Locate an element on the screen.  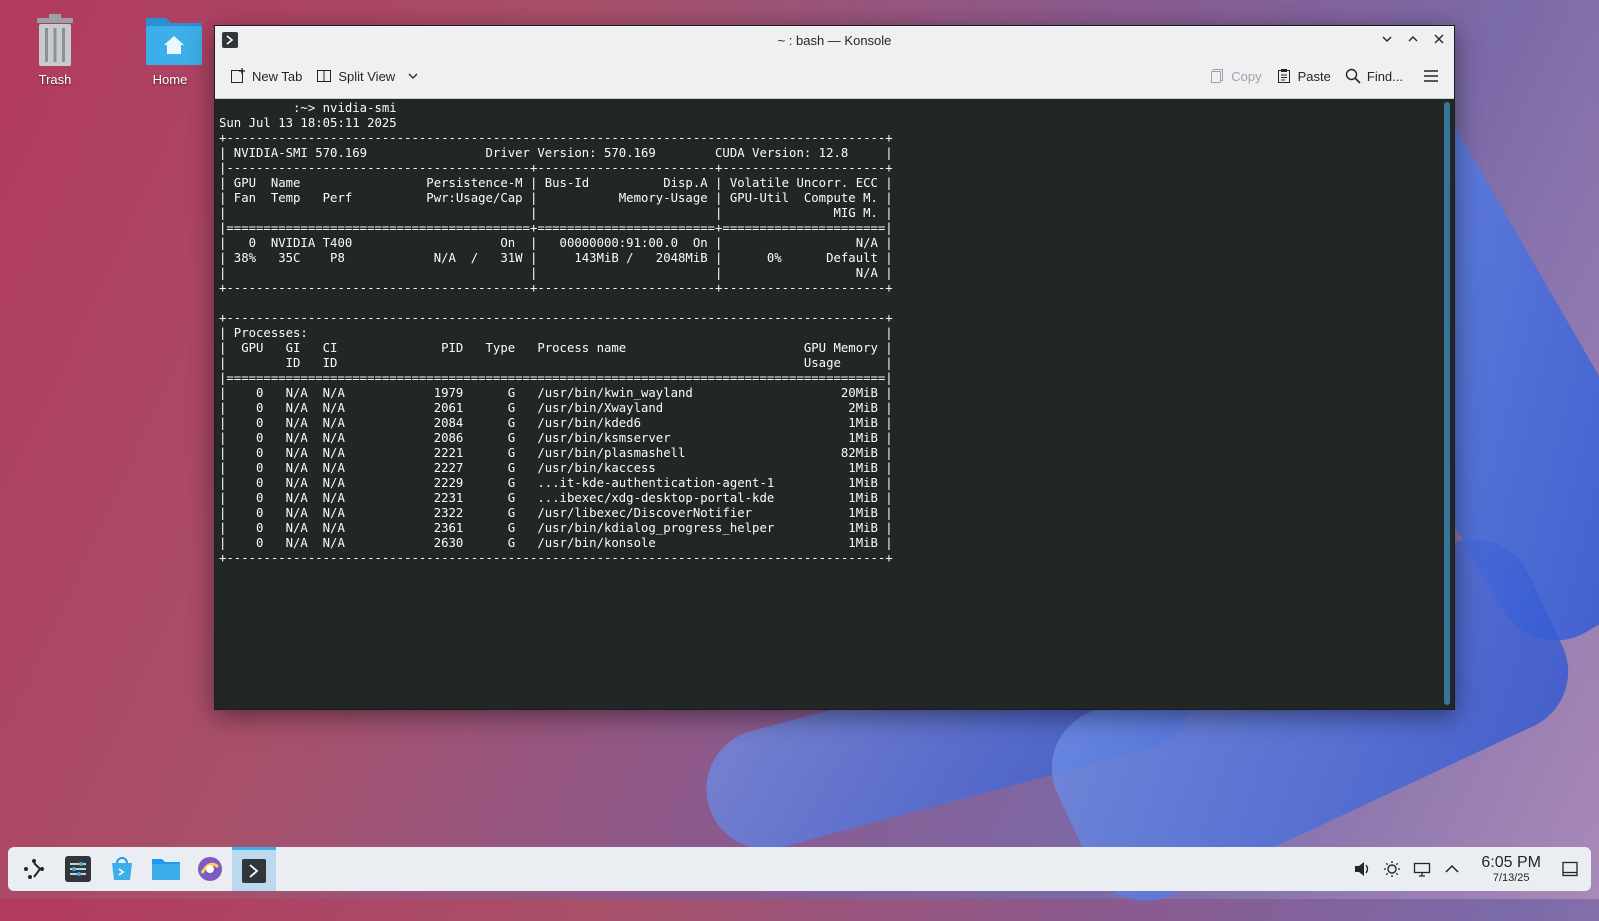
desktop-icon-label: Home is located at coordinates (170, 79).